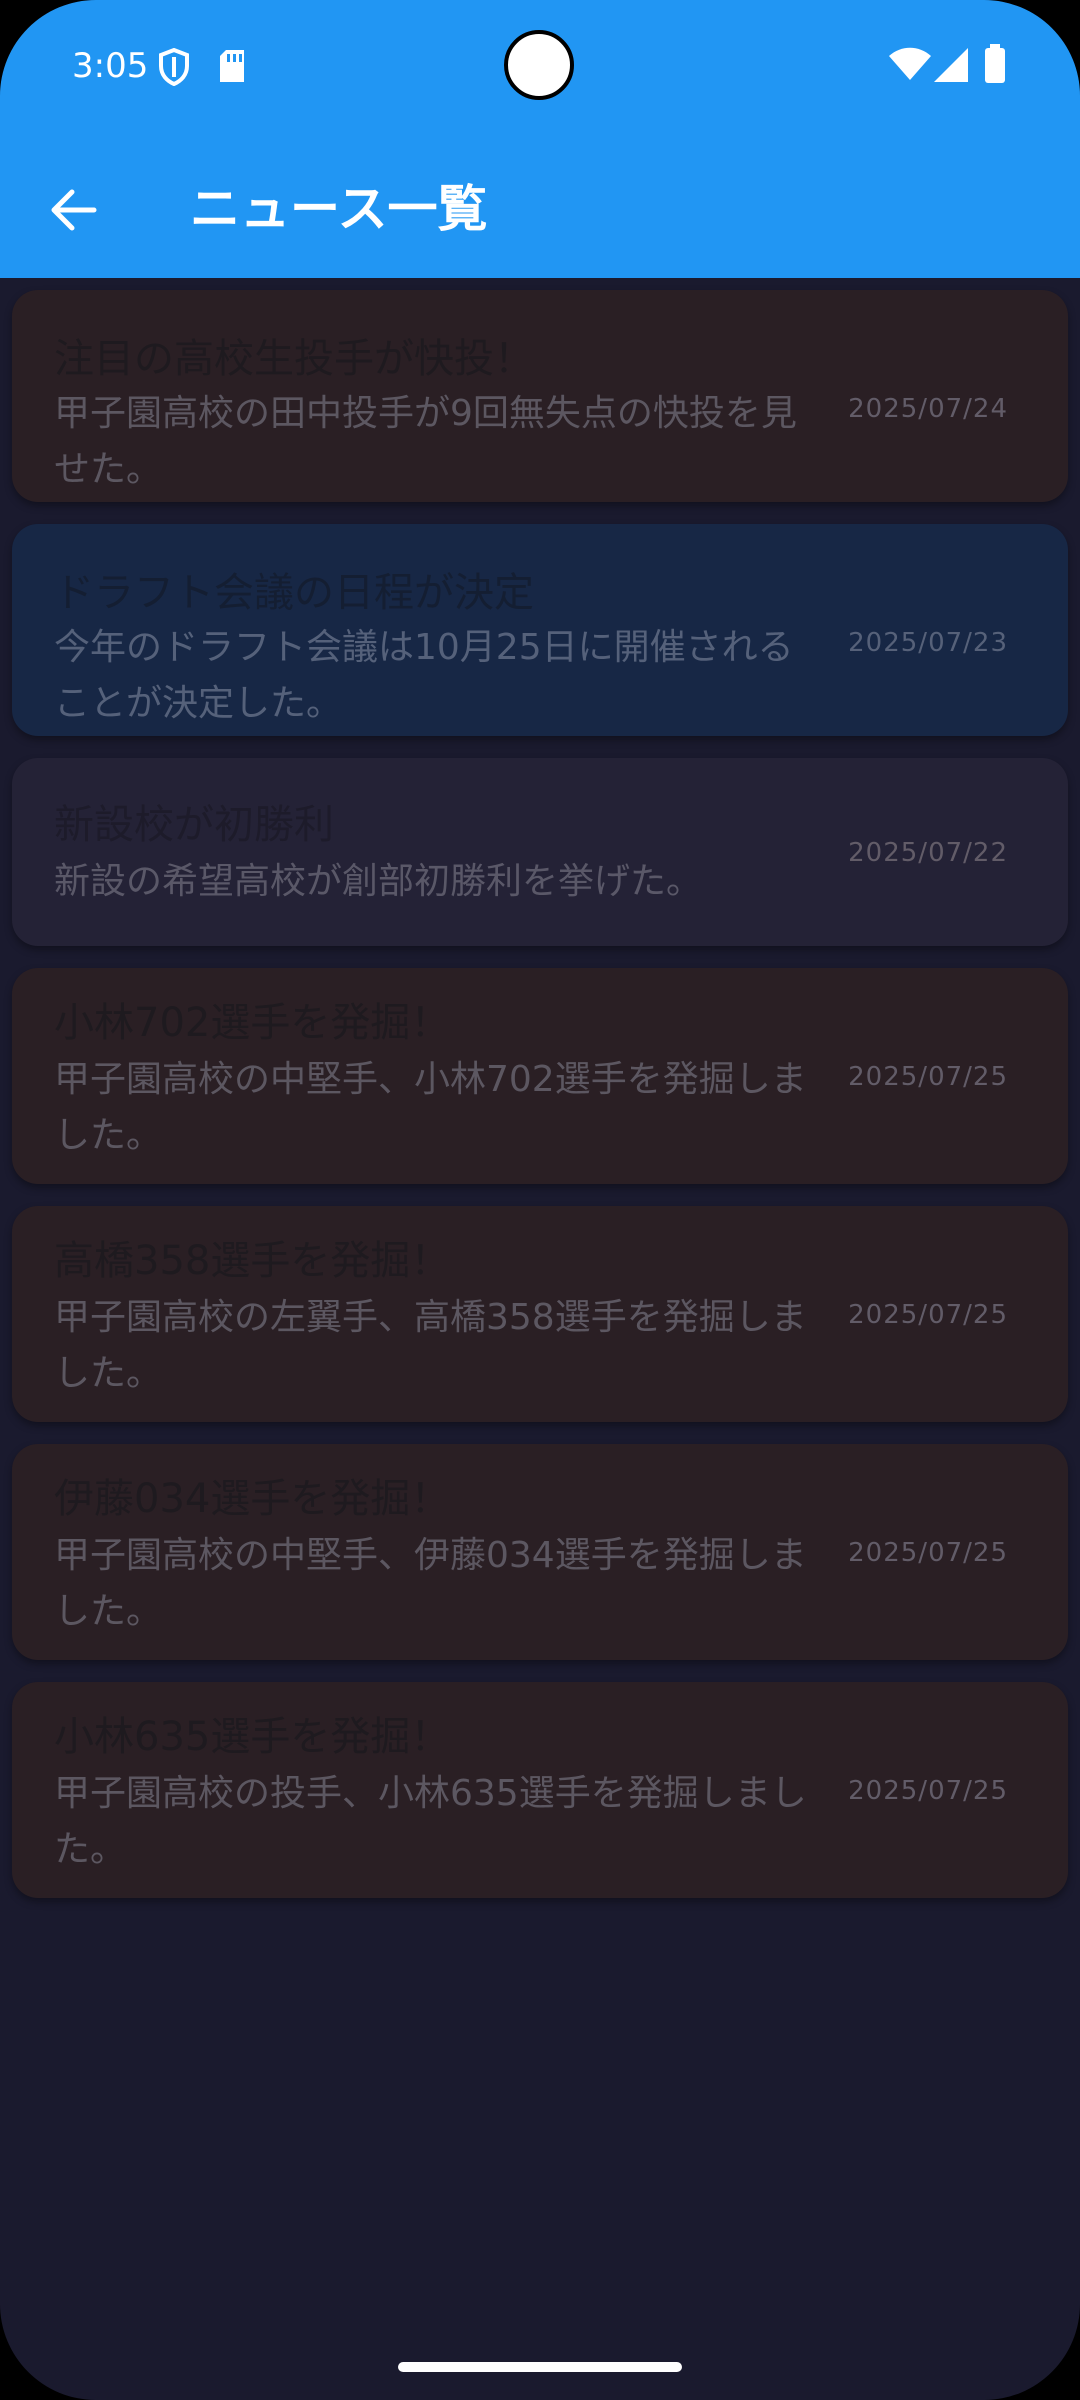  What do you see at coordinates (910, 66) in the screenshot?
I see `wifi-icon` at bounding box center [910, 66].